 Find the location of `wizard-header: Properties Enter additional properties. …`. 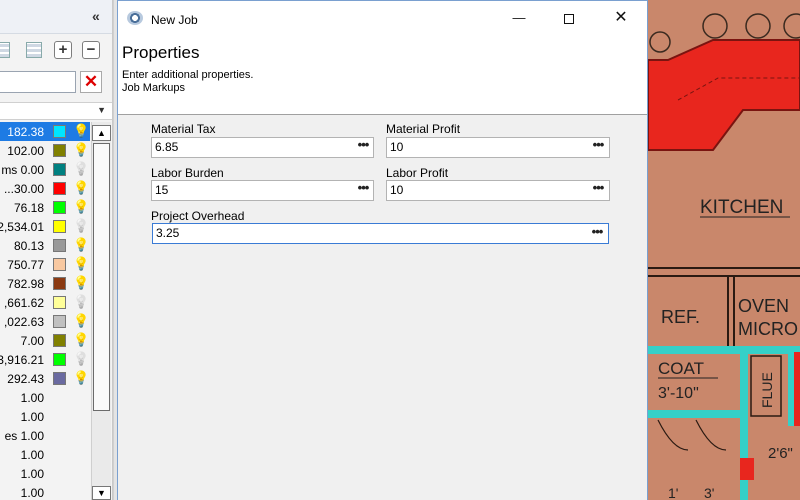

wizard-header: Properties Enter additional properties. … is located at coordinates (382, 75).